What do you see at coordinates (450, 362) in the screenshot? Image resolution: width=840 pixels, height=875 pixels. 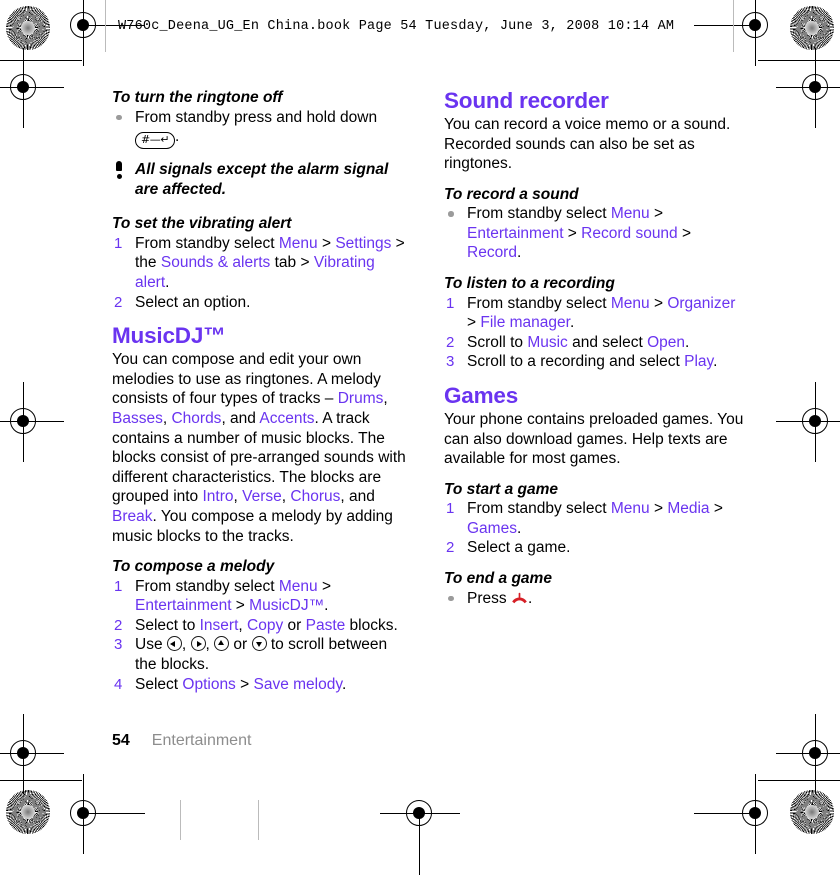 I see `step-number: 3` at bounding box center [450, 362].